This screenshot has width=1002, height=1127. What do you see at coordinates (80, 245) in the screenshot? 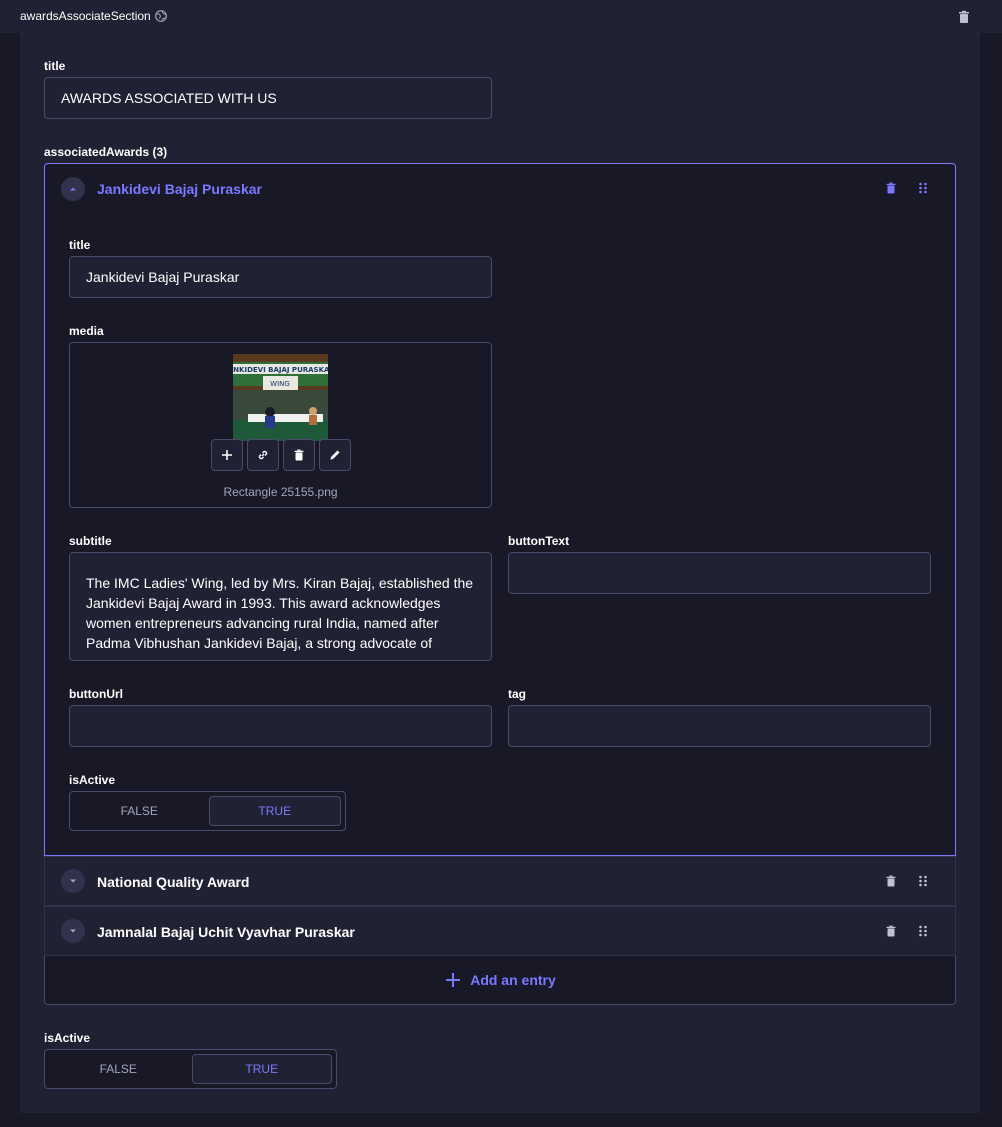
I see `award-title-label: title` at bounding box center [80, 245].